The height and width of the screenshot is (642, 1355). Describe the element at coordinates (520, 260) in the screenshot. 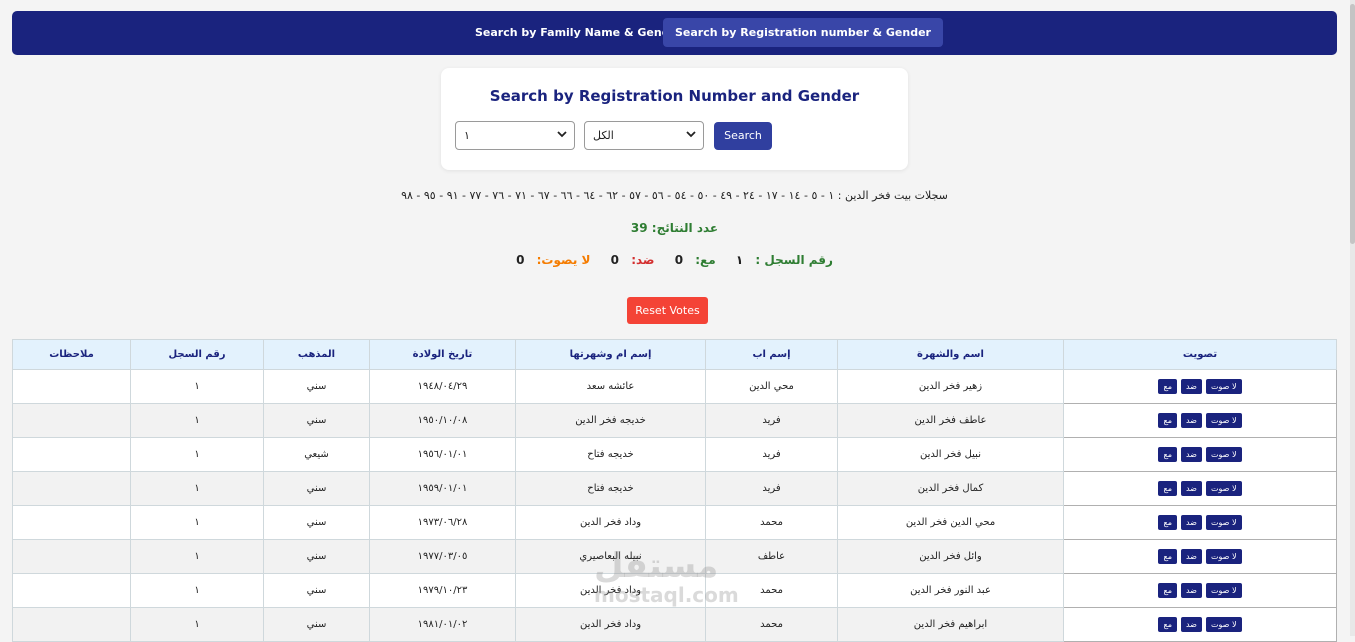

I see `novote-value: 0` at that location.